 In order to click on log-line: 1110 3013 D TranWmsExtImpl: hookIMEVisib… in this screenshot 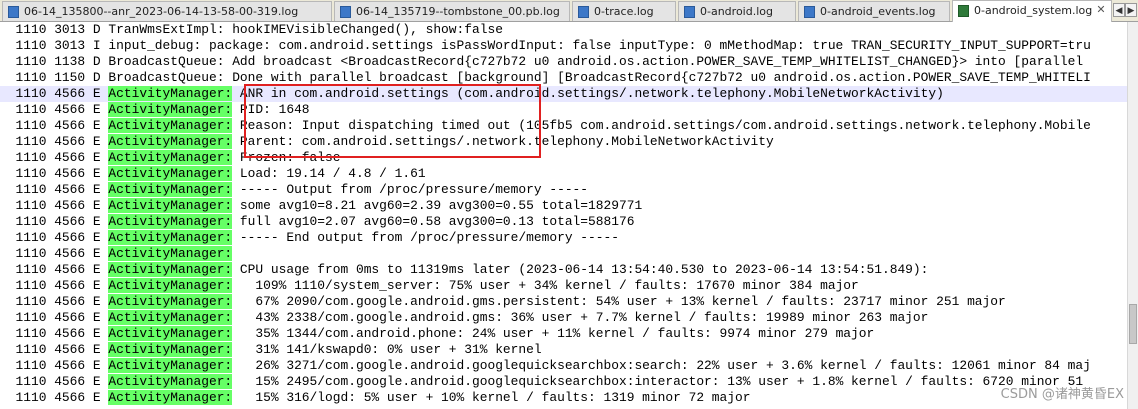, I will do `click(563, 30)`.